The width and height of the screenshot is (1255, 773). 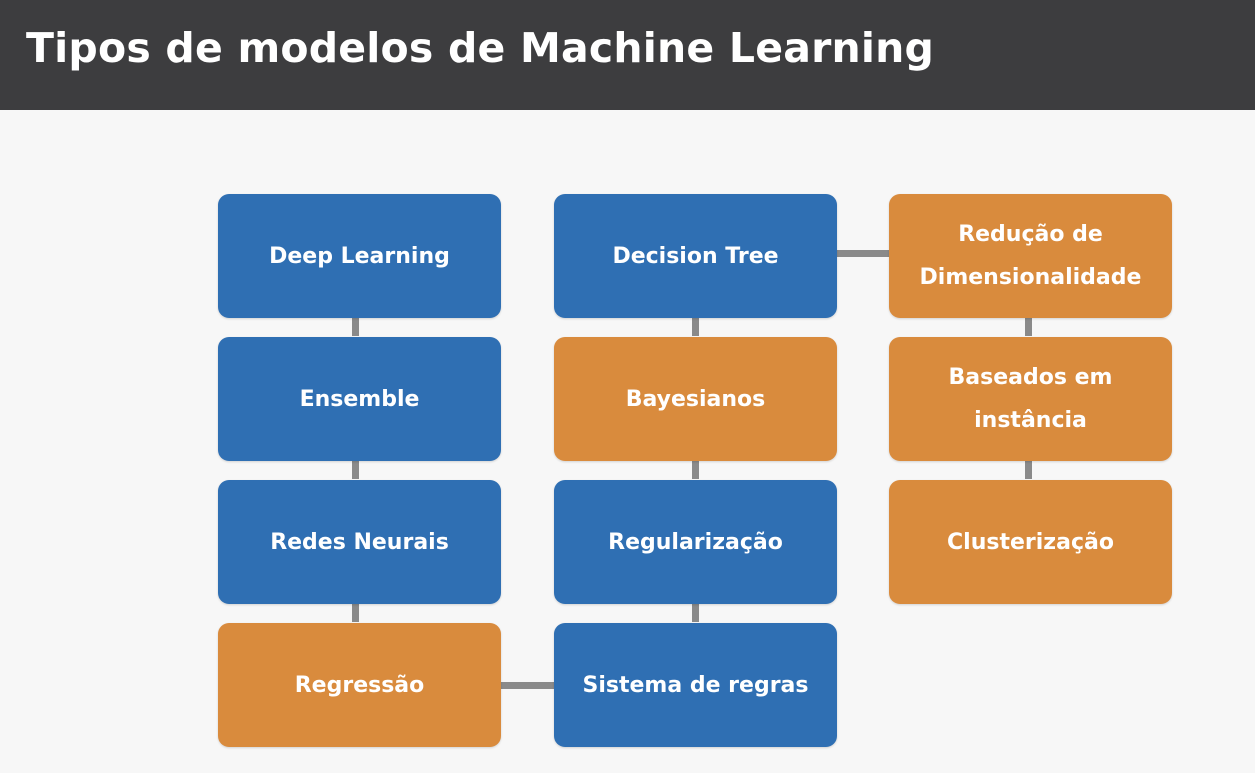 I want to click on node-label: Regressão, so click(x=359, y=685).